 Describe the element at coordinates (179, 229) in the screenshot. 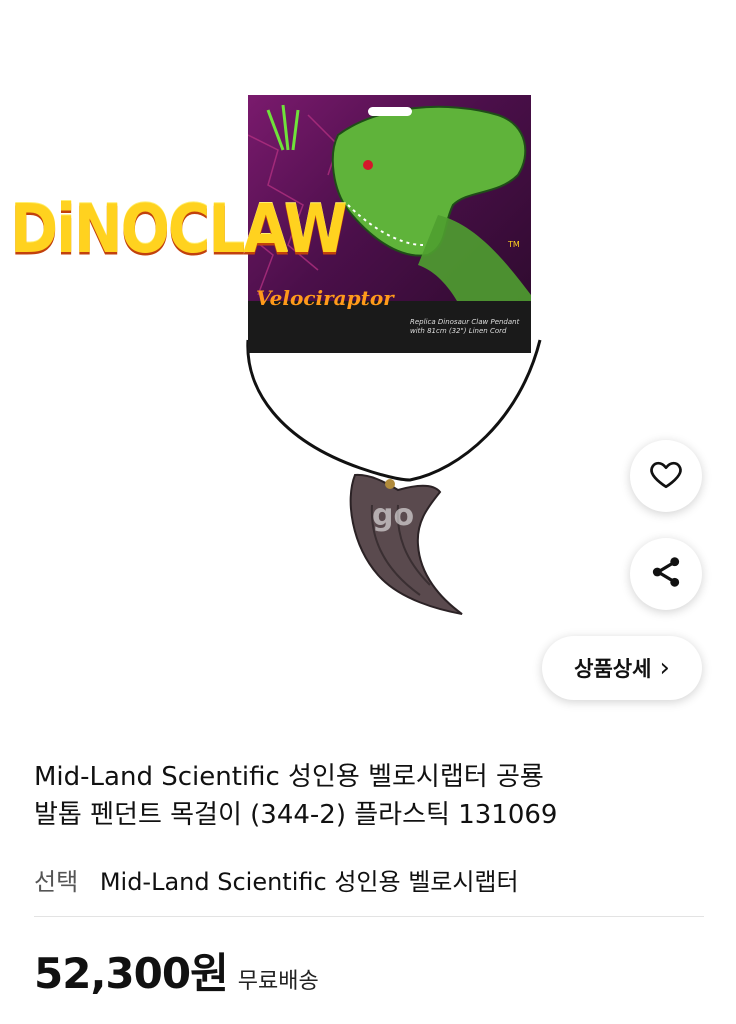

I see `card-brand-logo: DiNOCLAW` at that location.